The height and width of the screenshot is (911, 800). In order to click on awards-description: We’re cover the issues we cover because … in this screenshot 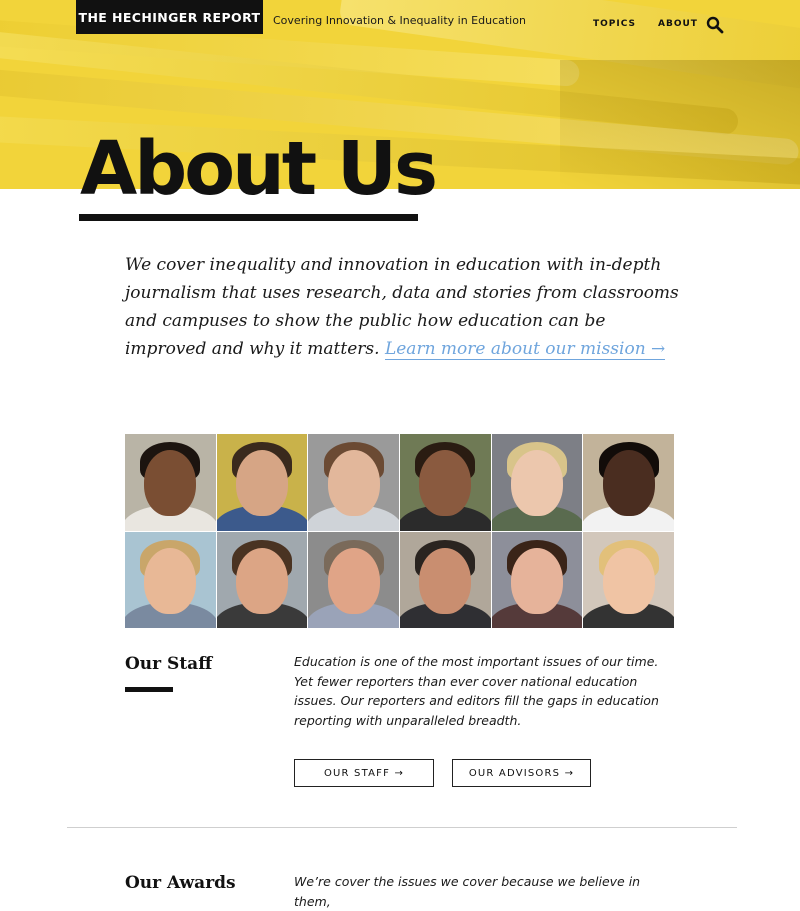, I will do `click(467, 891)`.